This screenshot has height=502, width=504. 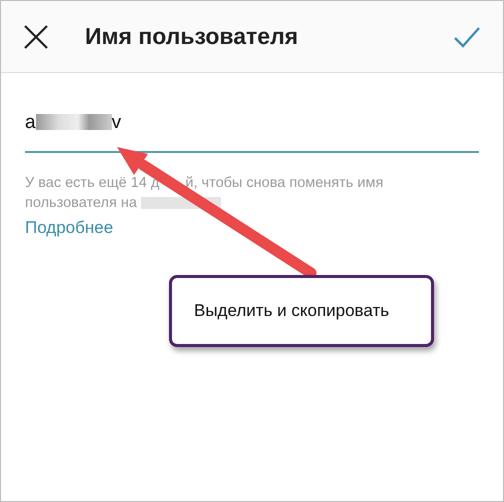 I want to click on username-end: v, so click(x=117, y=123).